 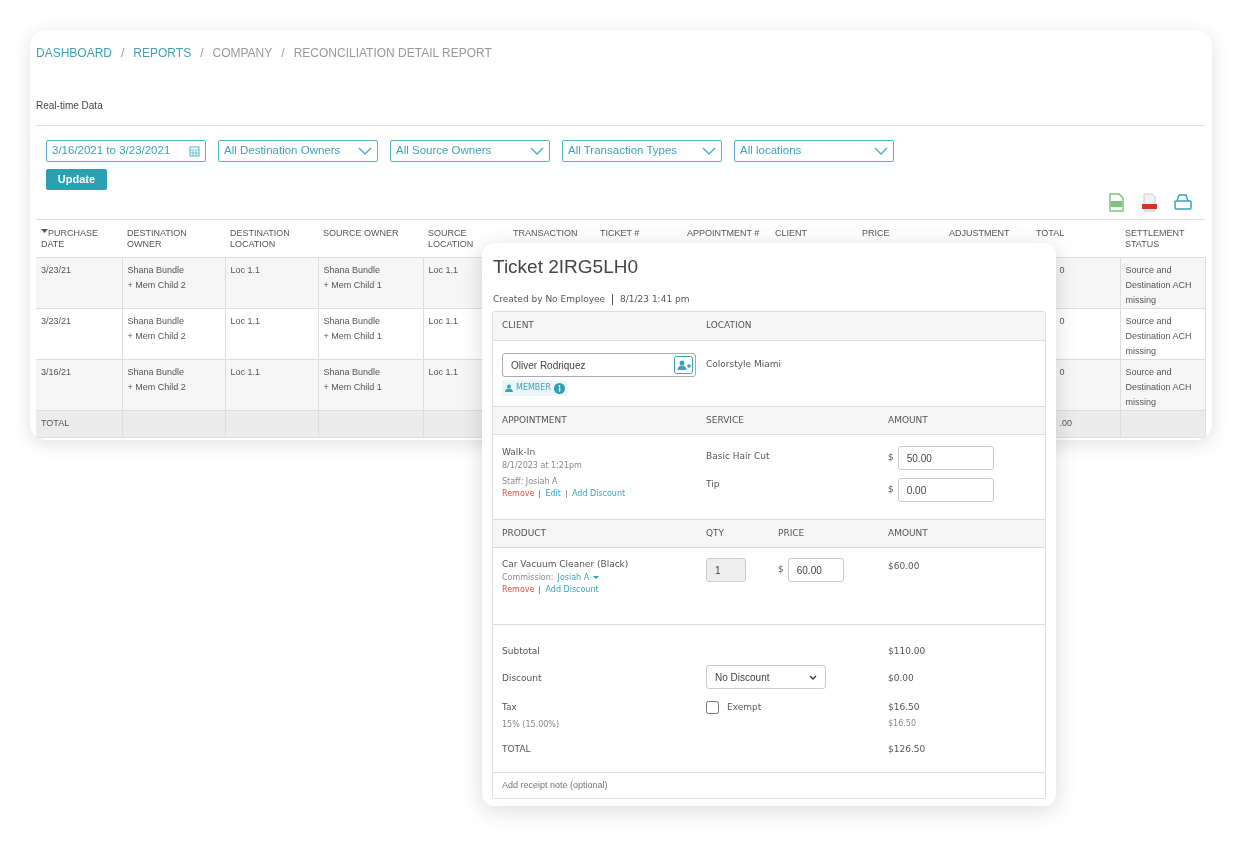 I want to click on amount-text: $110.00, so click(x=907, y=651).